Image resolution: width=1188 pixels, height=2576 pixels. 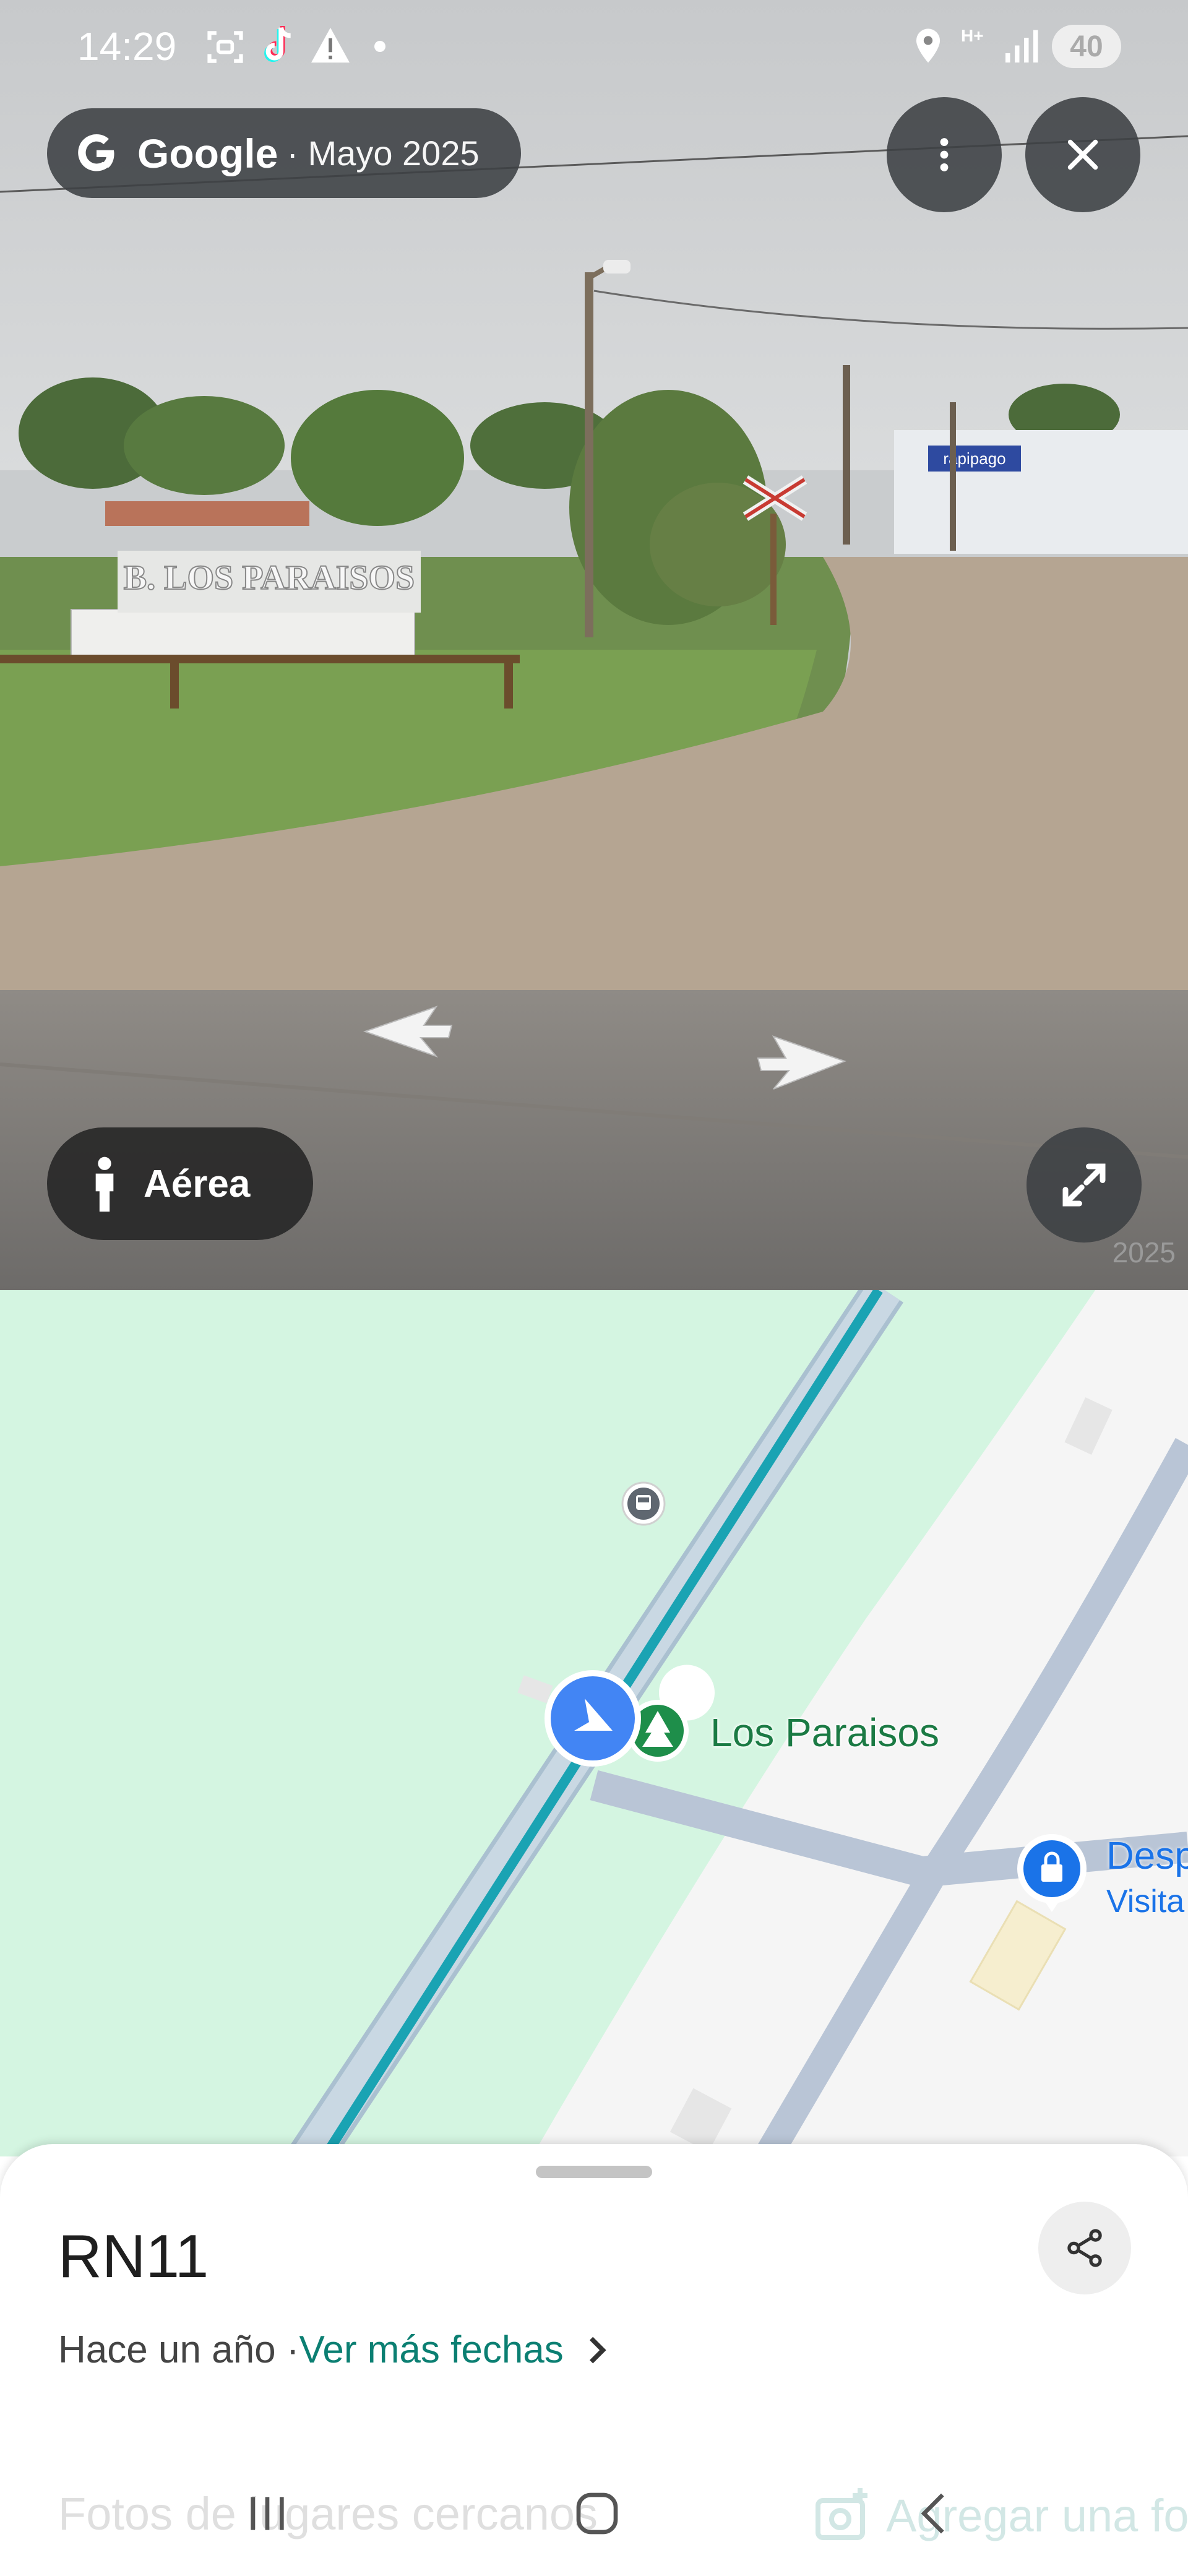 What do you see at coordinates (1145, 1901) in the screenshot?
I see `poi-store-subtitle: Visita` at bounding box center [1145, 1901].